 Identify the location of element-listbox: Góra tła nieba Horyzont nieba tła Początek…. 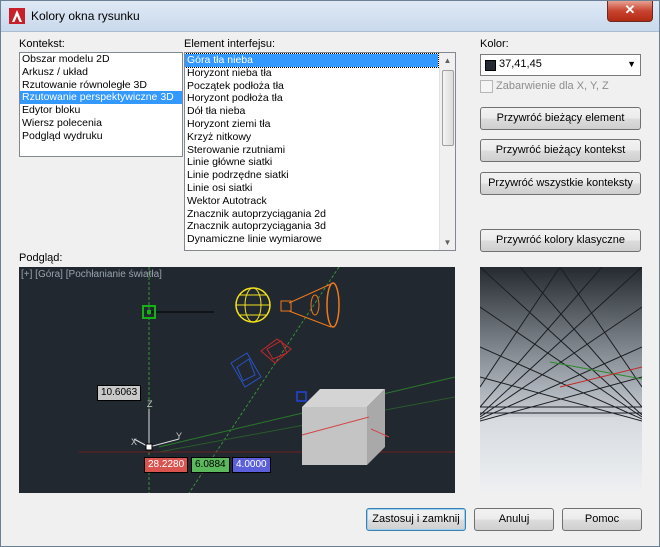
(320, 151).